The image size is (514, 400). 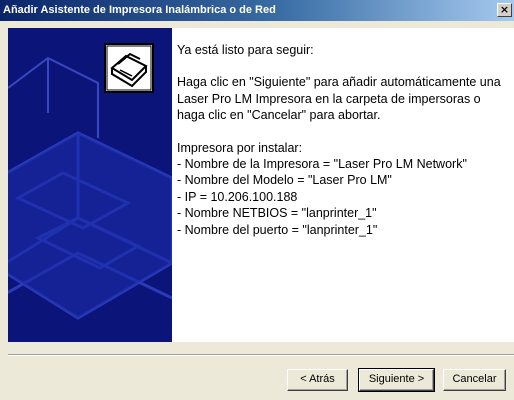 What do you see at coordinates (261, 355) in the screenshot?
I see `footer-separator` at bounding box center [261, 355].